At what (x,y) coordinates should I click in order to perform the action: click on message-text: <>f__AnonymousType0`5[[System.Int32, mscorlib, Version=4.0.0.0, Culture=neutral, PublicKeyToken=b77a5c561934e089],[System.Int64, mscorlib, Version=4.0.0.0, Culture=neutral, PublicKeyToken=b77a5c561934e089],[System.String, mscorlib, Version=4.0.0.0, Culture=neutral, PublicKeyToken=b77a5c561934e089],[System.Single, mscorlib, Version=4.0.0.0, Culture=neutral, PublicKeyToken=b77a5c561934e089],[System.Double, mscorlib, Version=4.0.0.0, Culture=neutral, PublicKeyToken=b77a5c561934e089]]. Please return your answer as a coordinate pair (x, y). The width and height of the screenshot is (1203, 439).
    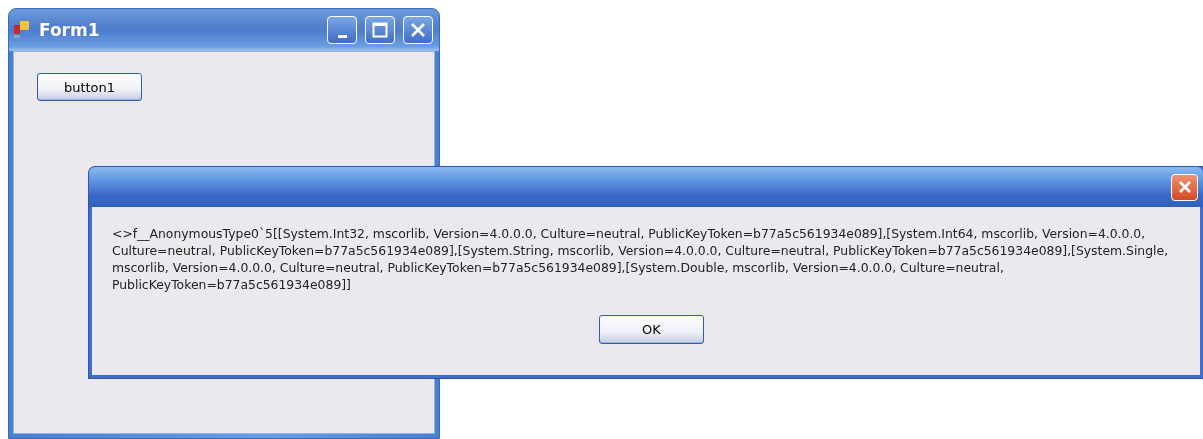
    Looking at the image, I should click on (641, 259).